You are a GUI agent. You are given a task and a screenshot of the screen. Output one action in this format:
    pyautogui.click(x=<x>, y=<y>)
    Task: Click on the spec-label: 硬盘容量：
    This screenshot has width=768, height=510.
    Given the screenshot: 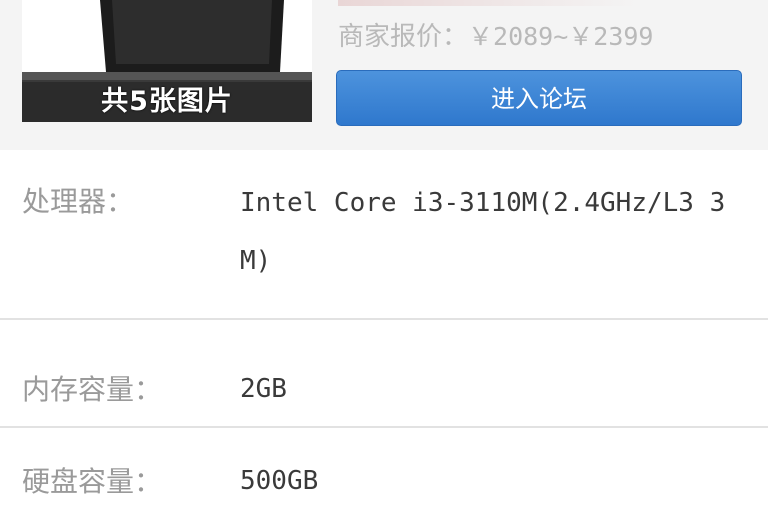 What is the action you would take?
    pyautogui.click(x=92, y=481)
    